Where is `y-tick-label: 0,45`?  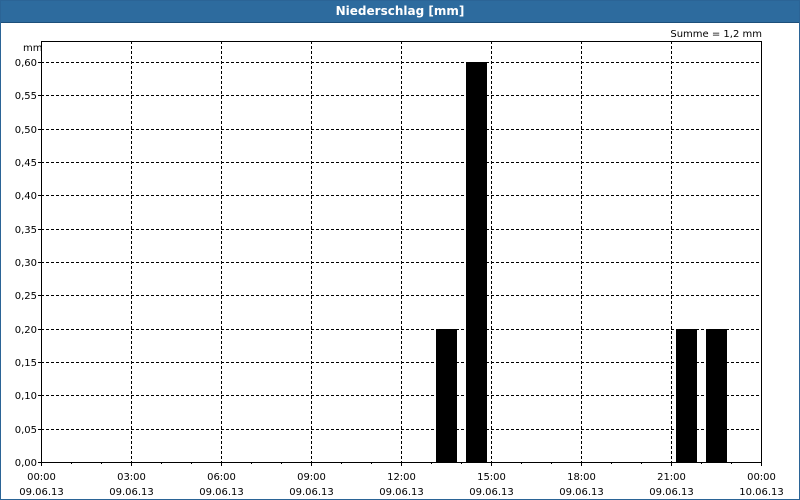
y-tick-label: 0,45 is located at coordinates (26, 163).